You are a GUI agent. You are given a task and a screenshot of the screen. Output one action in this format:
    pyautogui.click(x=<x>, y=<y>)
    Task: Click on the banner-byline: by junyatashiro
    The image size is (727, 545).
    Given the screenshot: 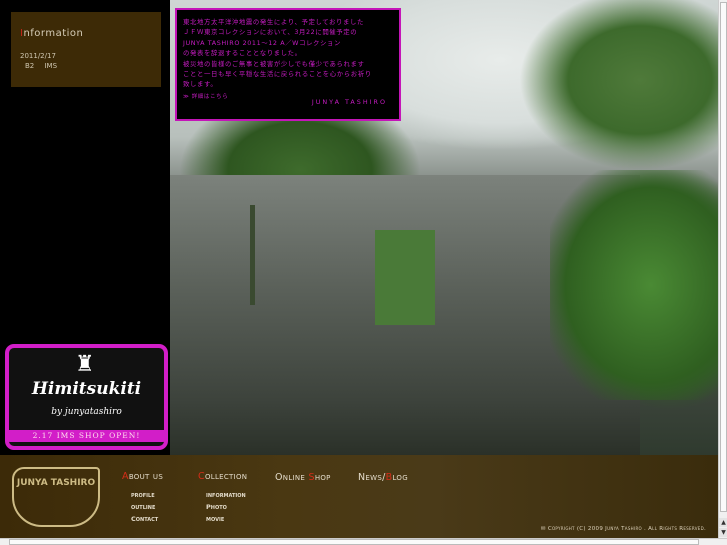 What is the action you would take?
    pyautogui.click(x=86, y=412)
    